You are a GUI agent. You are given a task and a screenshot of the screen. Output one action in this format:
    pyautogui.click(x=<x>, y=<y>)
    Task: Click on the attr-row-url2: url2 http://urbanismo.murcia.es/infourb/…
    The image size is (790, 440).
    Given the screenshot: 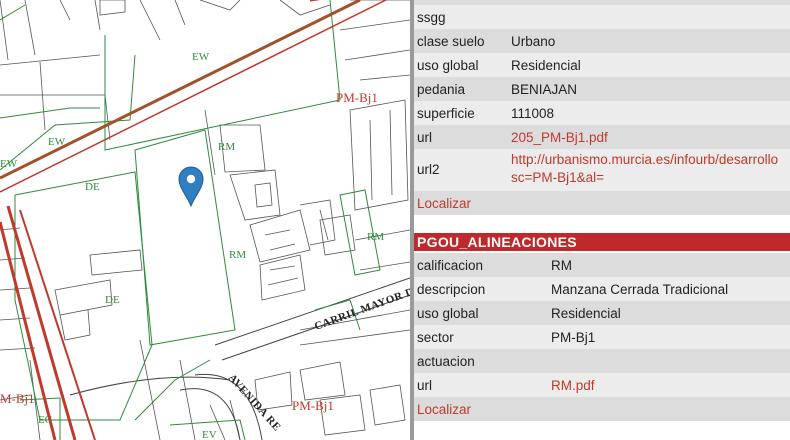 What is the action you would take?
    pyautogui.click(x=602, y=170)
    